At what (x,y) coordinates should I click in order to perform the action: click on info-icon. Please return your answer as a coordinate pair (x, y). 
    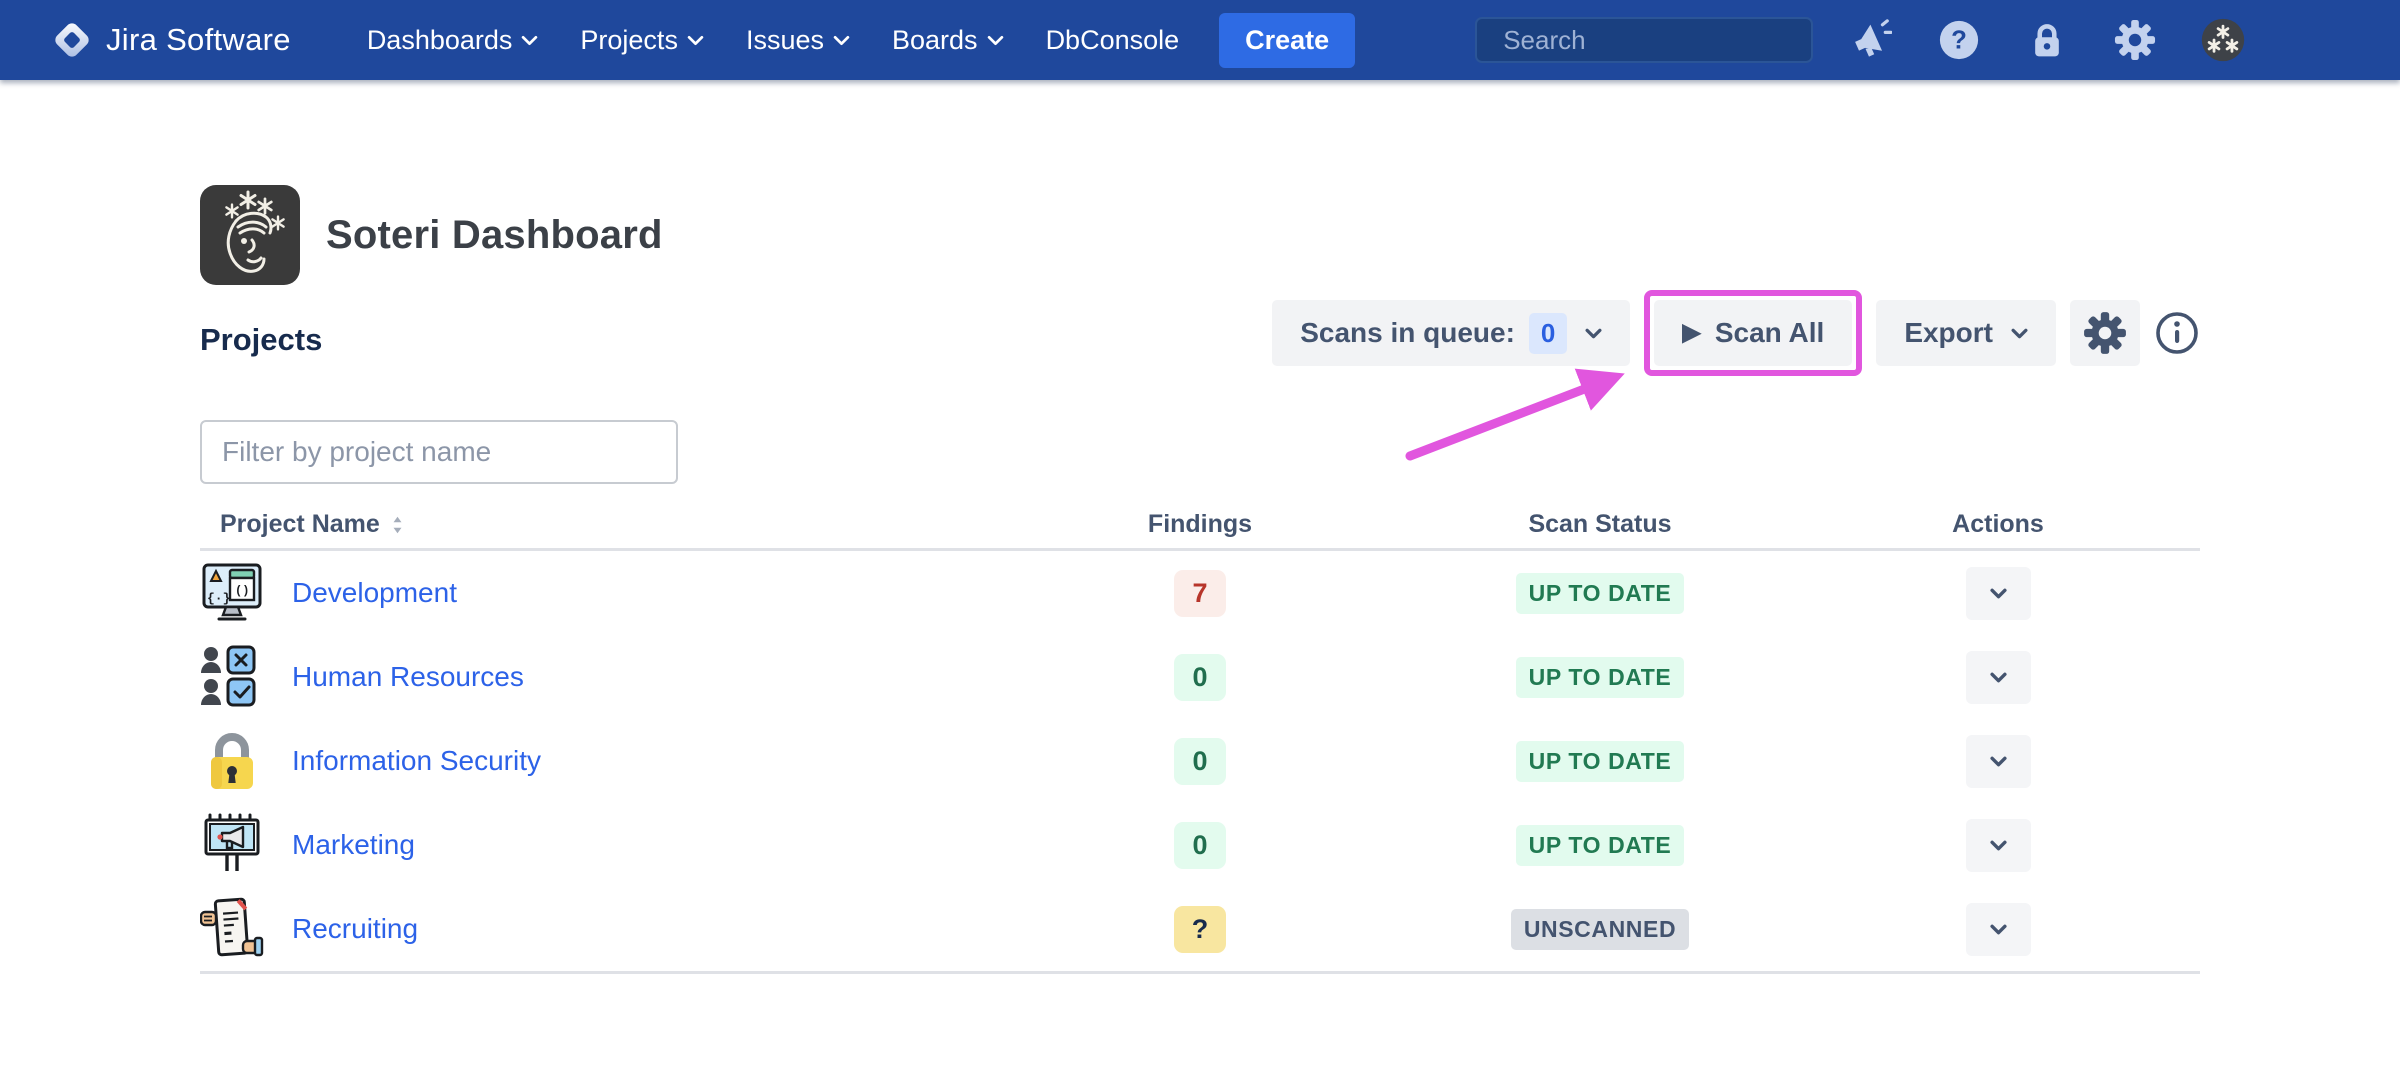
    Looking at the image, I should click on (2177, 333).